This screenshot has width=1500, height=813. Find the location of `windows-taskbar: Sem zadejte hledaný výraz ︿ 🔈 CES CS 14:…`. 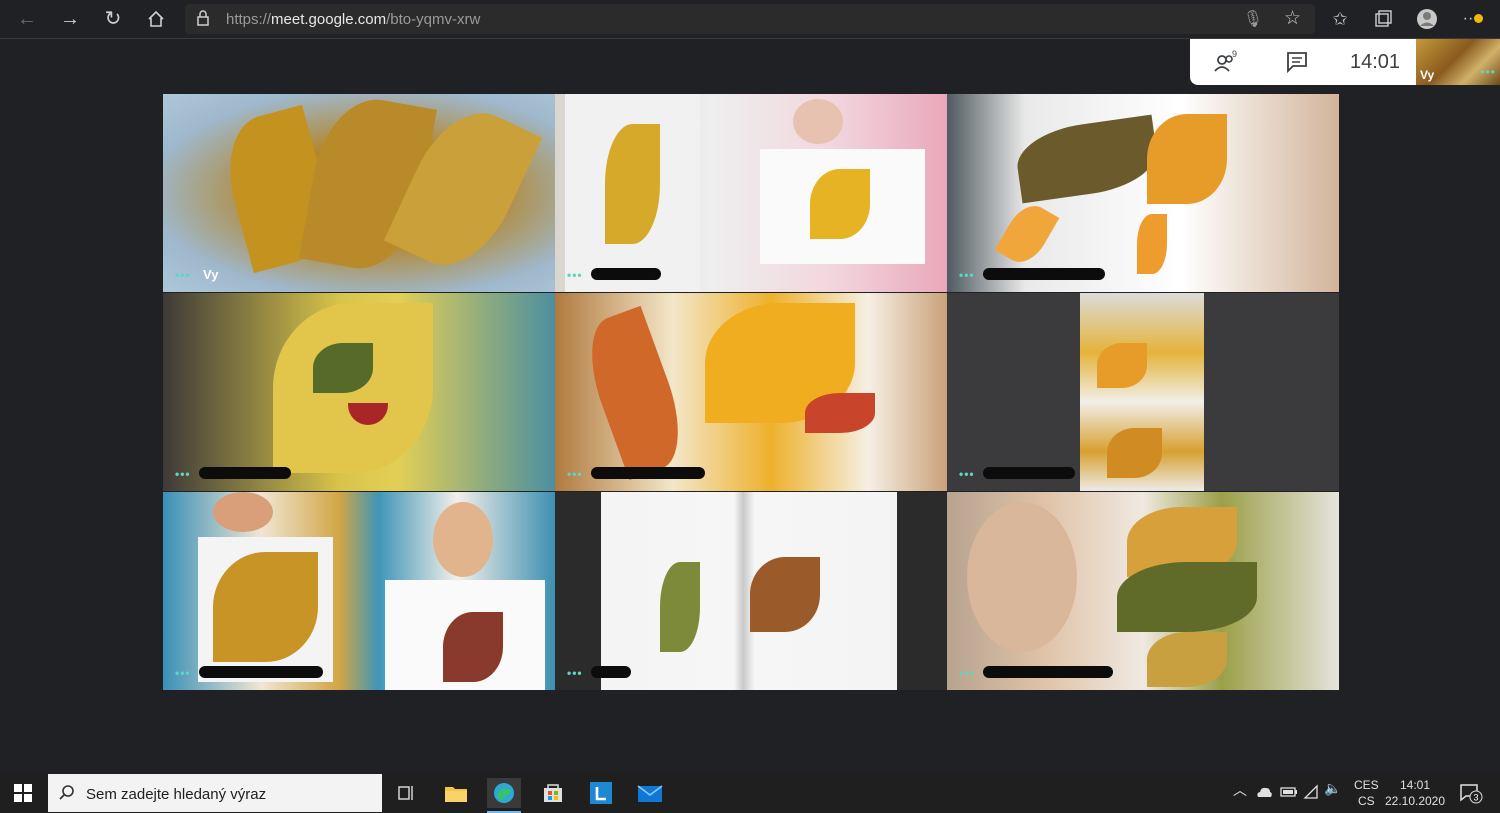

windows-taskbar: Sem zadejte hledaný výraz ︿ 🔈 CES CS 14:… is located at coordinates (750, 792).